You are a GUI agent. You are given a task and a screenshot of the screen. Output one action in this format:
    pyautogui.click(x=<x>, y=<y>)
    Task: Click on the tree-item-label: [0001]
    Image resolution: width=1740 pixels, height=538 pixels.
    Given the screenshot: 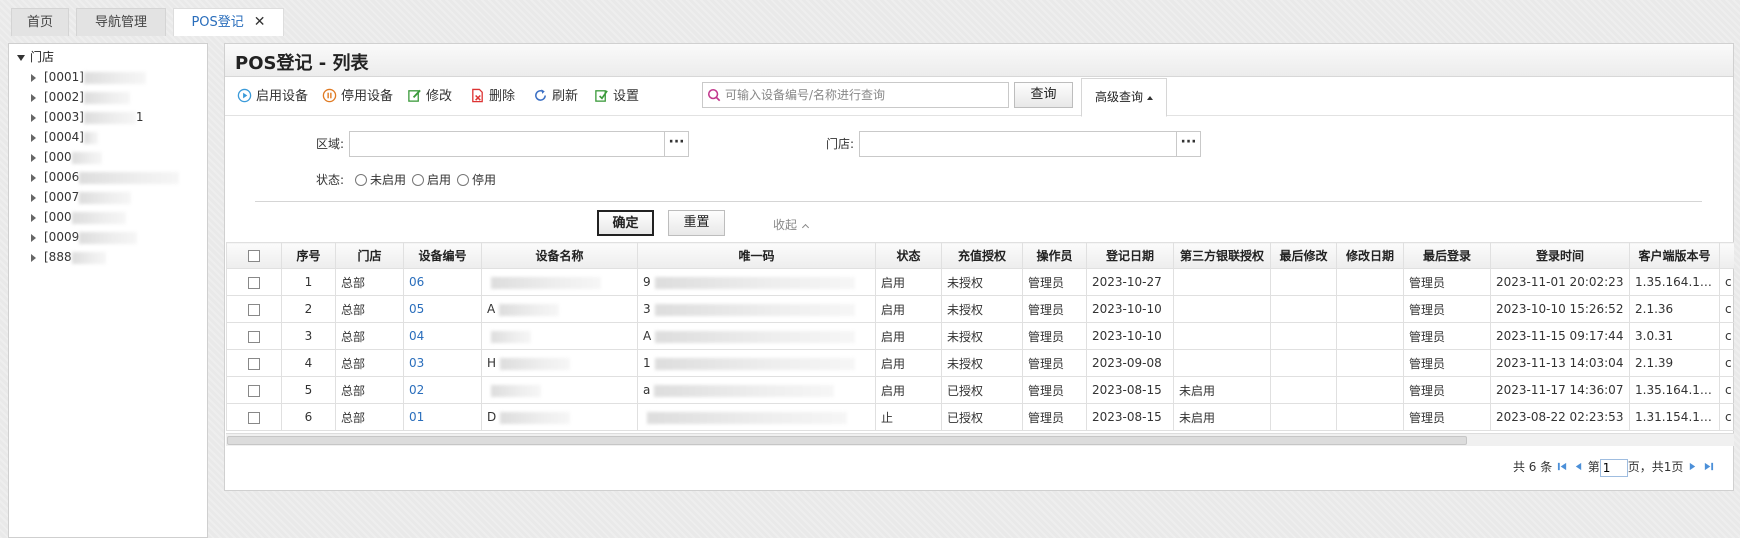 What is the action you would take?
    pyautogui.click(x=64, y=77)
    